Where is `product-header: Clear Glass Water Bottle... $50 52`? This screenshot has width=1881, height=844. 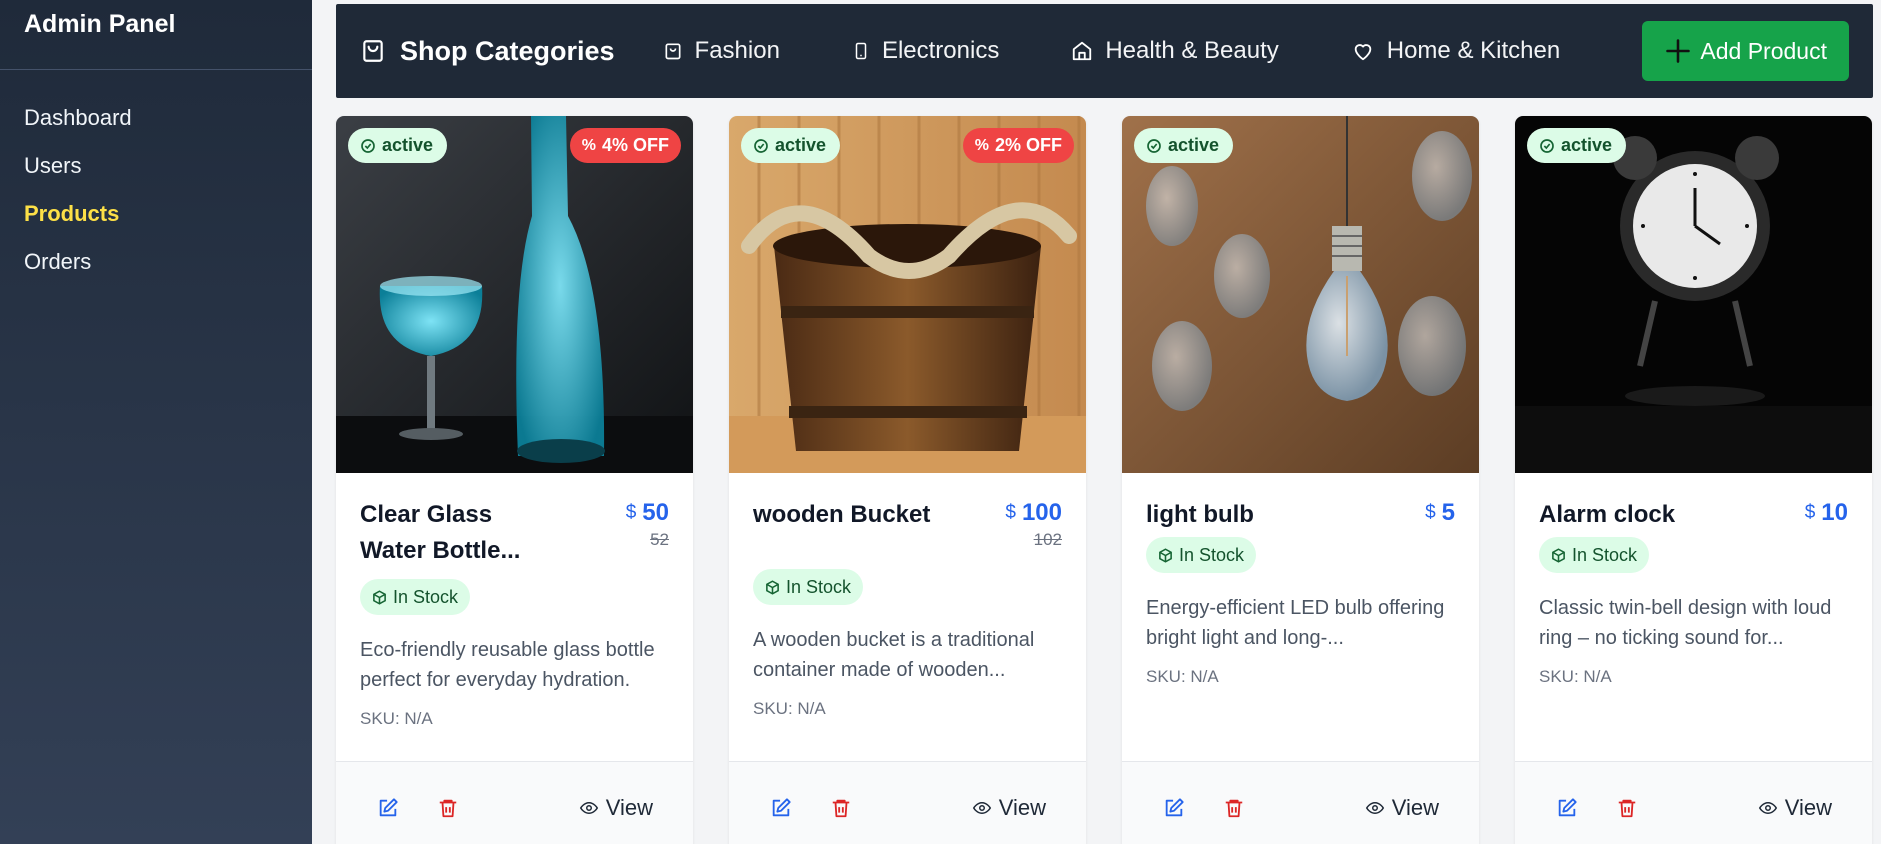
product-header: Clear Glass Water Bottle... $50 52 is located at coordinates (514, 533).